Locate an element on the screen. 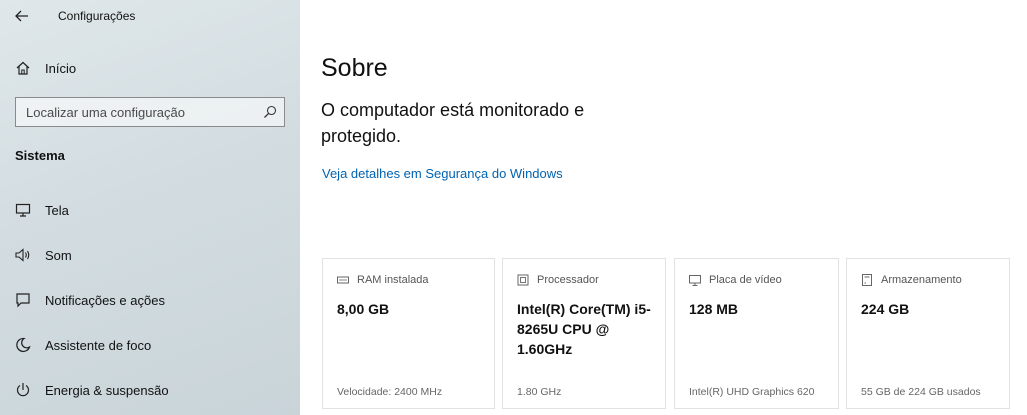 This screenshot has width=1027, height=415. sidebar-item-label: Assistente de foco is located at coordinates (98, 345).